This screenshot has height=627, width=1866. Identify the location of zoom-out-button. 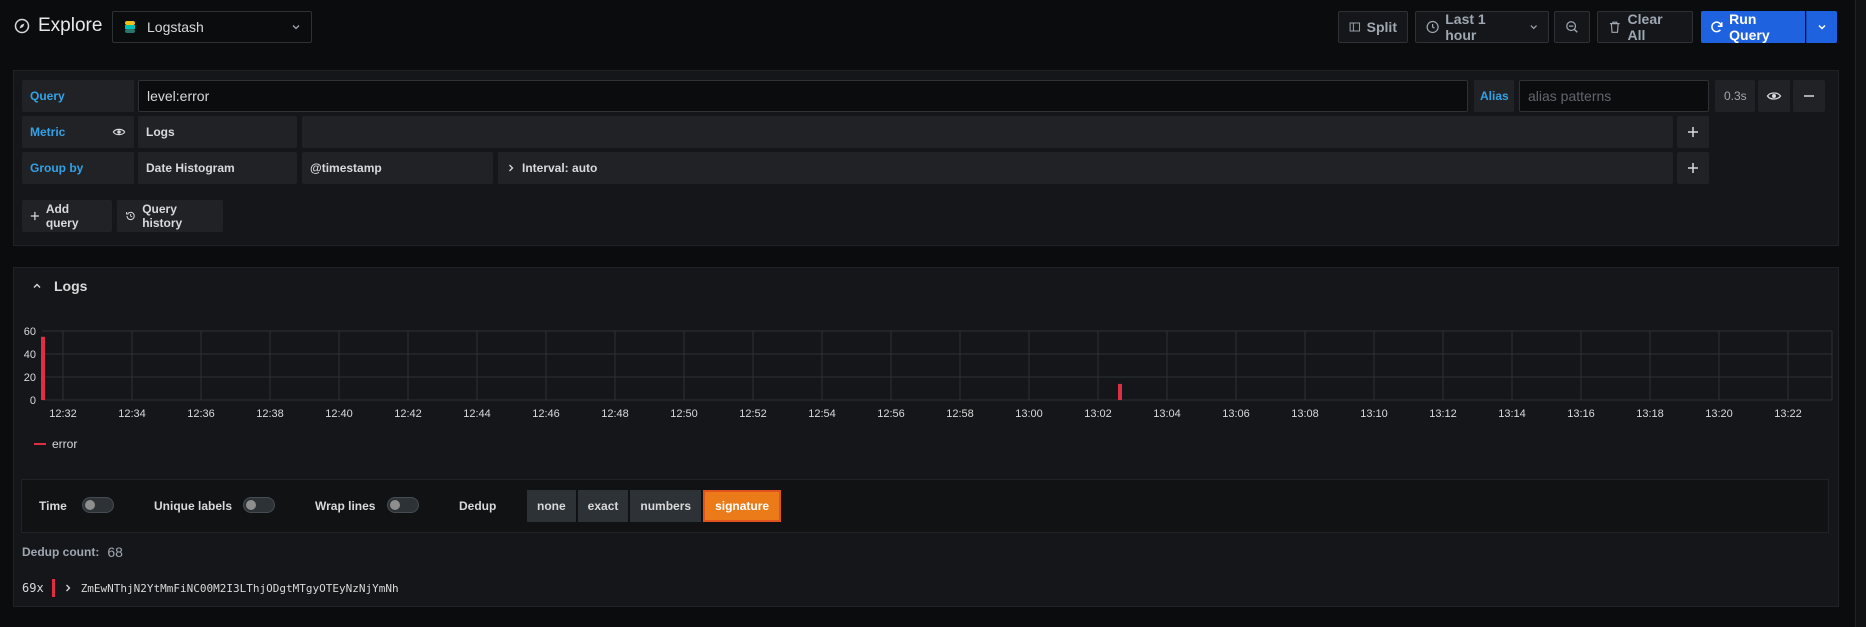
(1572, 27).